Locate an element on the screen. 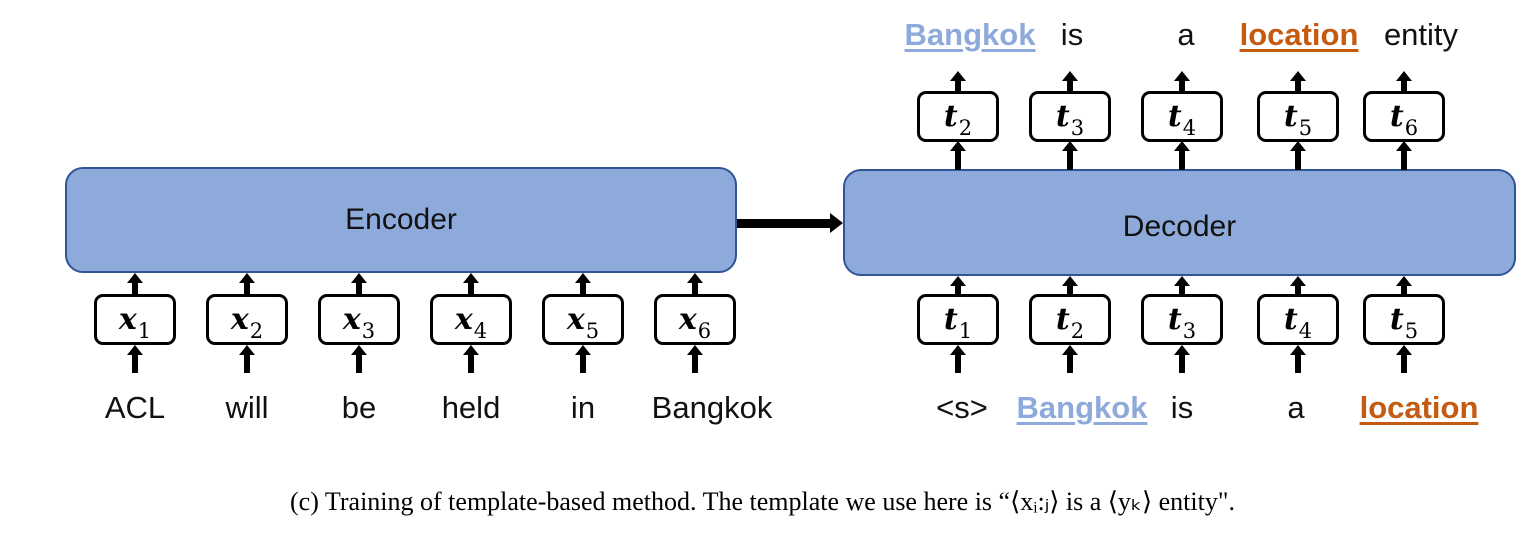  decoder-input-token-box: t1 is located at coordinates (958, 319).